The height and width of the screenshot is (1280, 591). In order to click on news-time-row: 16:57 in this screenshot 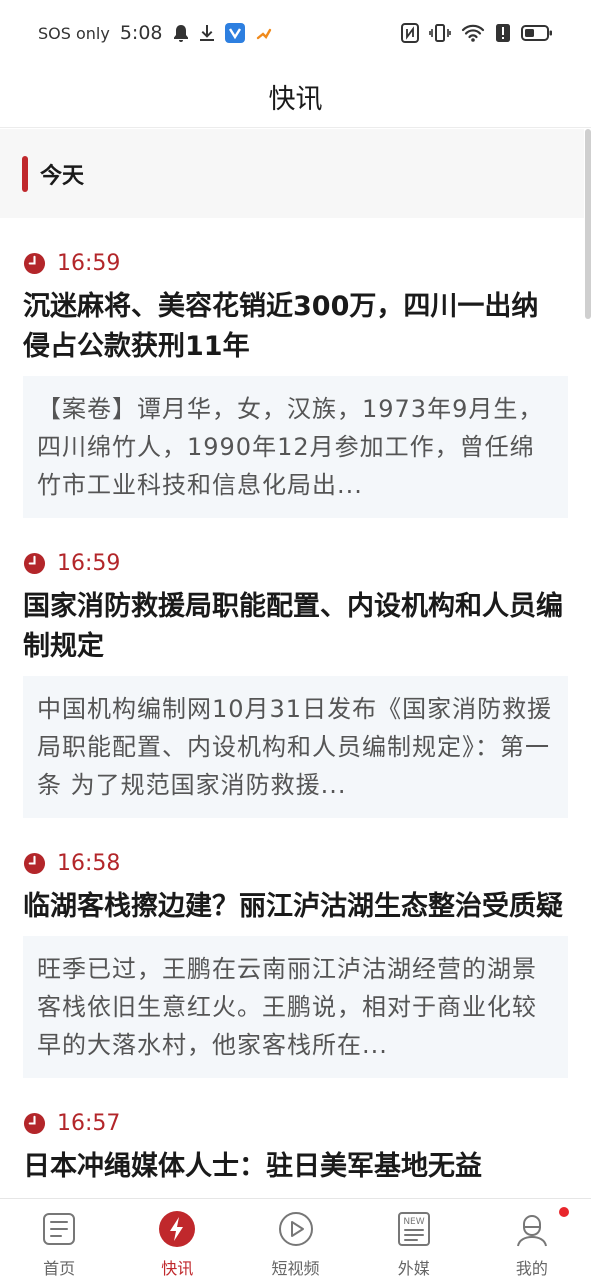, I will do `click(295, 1123)`.